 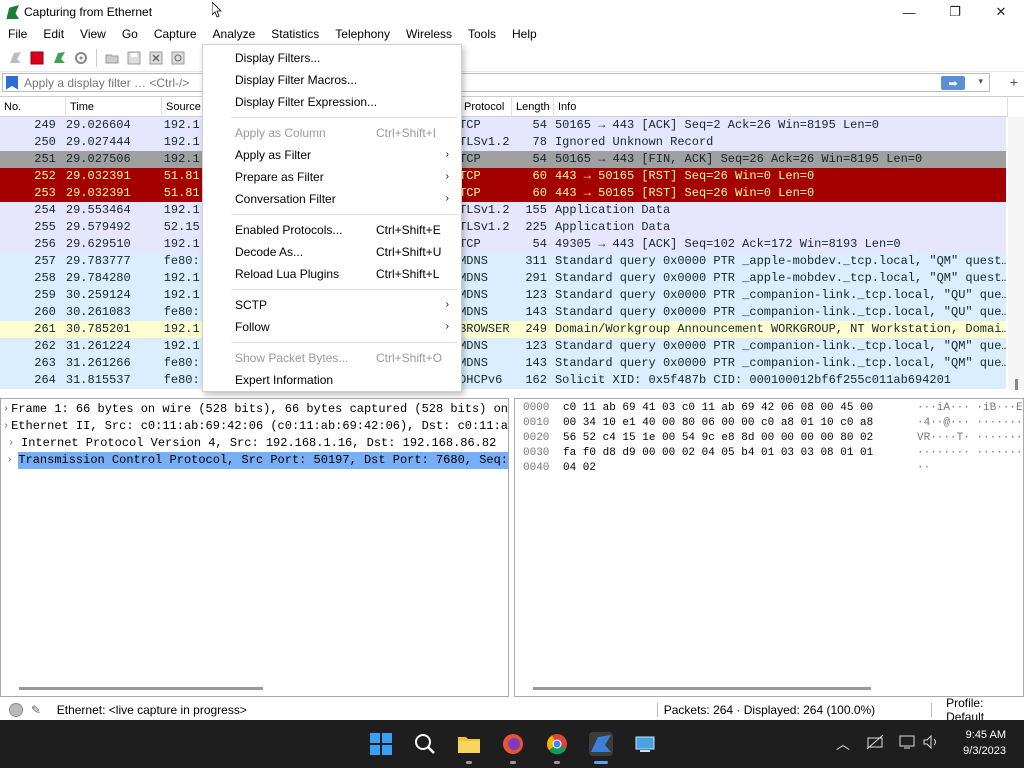 What do you see at coordinates (634, 142) in the screenshot?
I see `packet-info-cell: Ignored Unknown Record` at bounding box center [634, 142].